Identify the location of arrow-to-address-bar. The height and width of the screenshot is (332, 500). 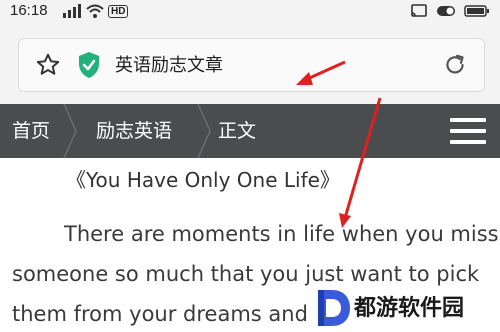
(321, 72).